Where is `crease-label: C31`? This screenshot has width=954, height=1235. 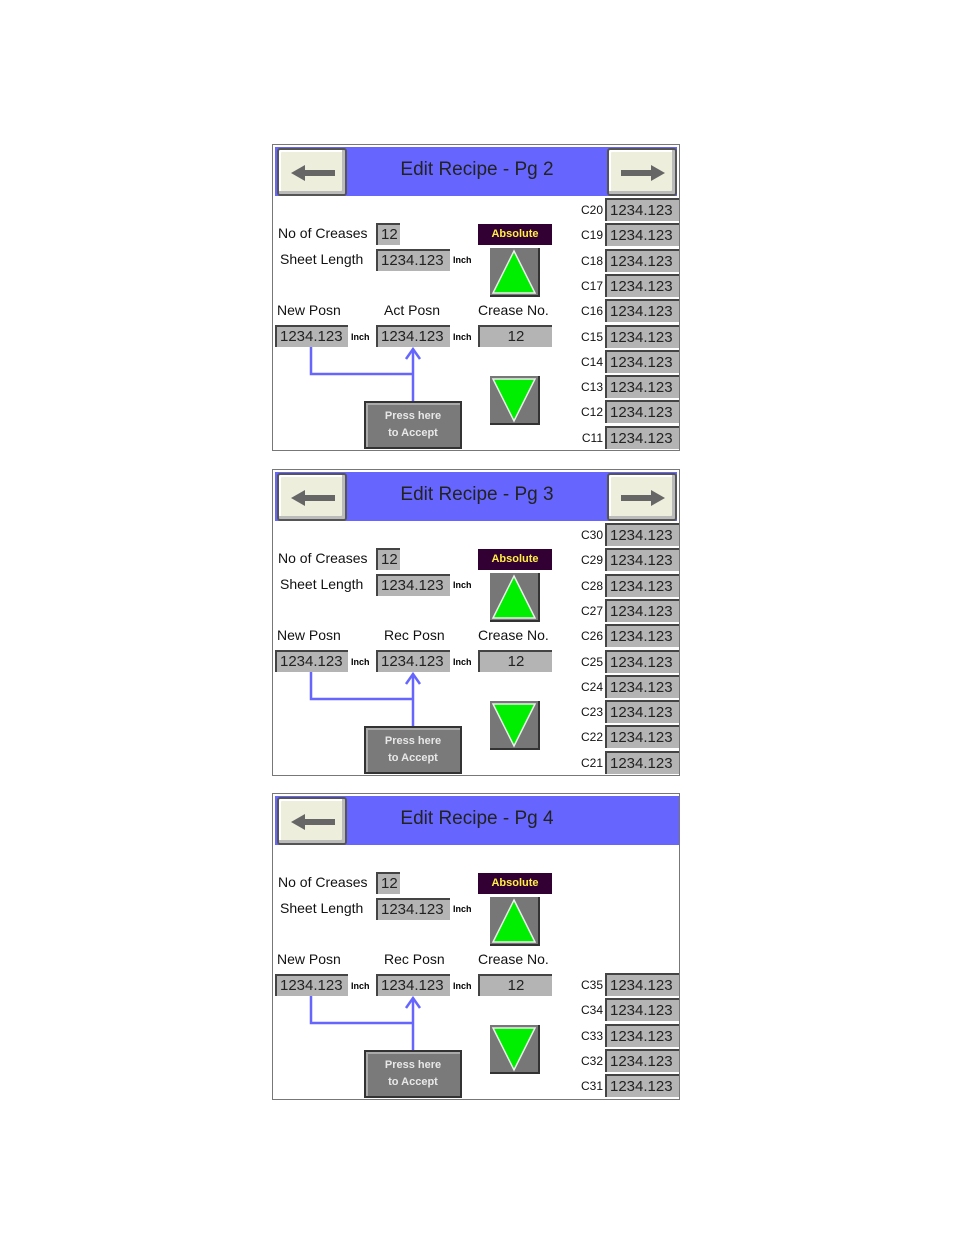
crease-label: C31 is located at coordinates (591, 1086).